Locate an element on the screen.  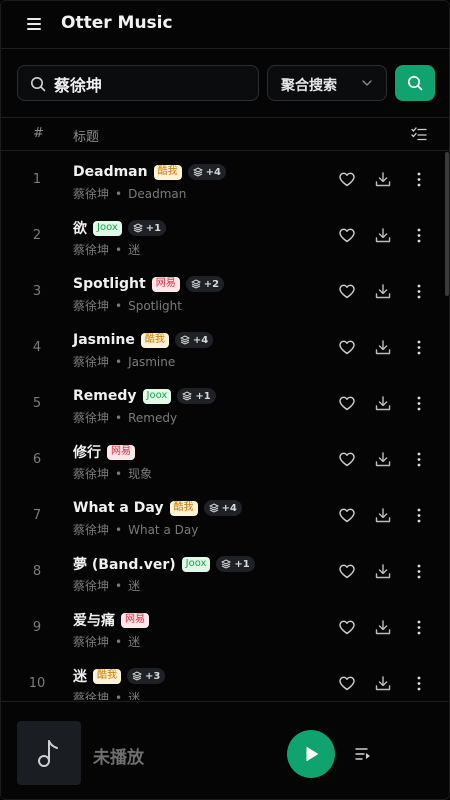
track-album: What a Day is located at coordinates (163, 530).